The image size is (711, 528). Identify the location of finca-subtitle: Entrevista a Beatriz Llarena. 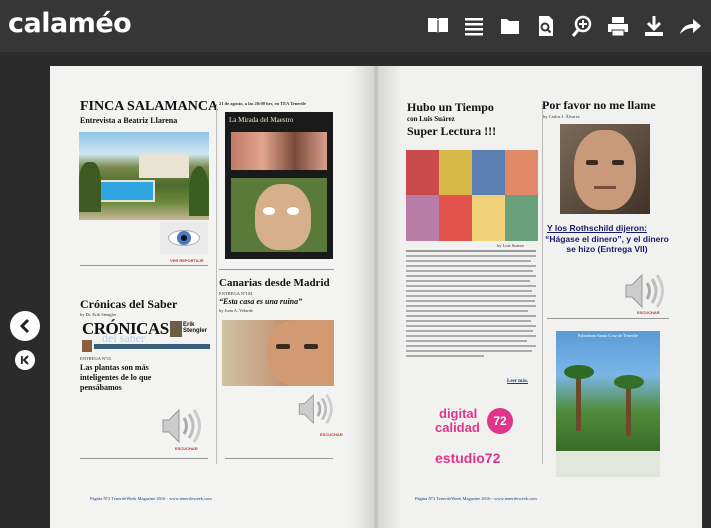
(129, 120).